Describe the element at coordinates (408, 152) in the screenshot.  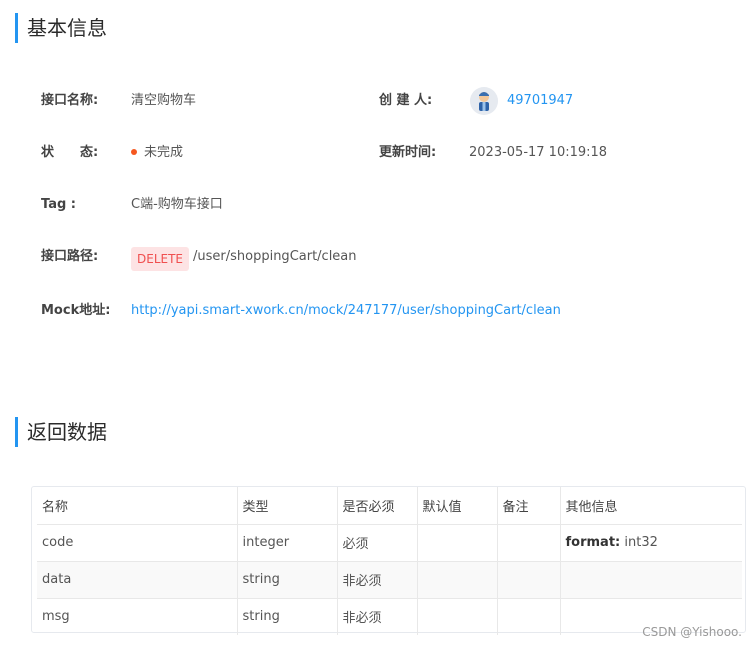
I see `updated-time-label: 更新时间:` at that location.